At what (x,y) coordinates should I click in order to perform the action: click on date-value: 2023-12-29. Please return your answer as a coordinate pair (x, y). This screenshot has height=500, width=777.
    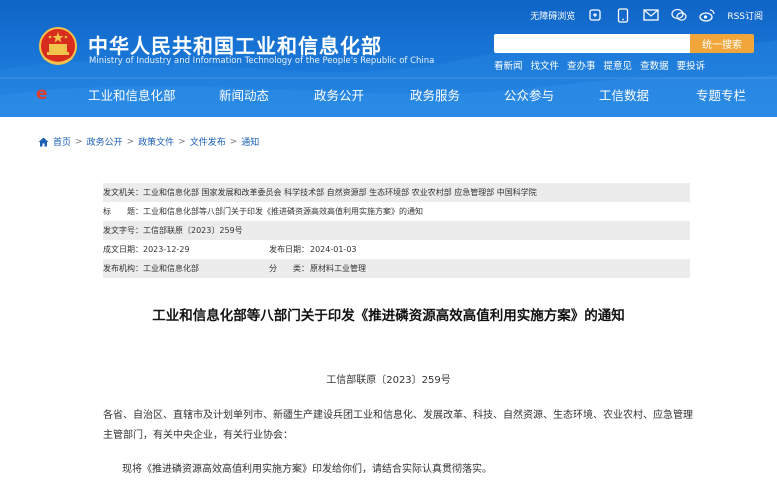
    Looking at the image, I should click on (166, 249).